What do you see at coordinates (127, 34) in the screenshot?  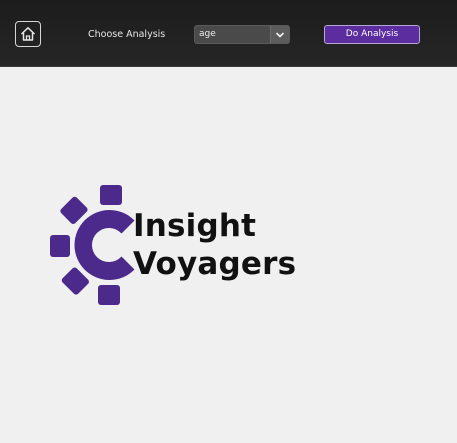 I see `choose-analysis-label: Choose Analysis` at bounding box center [127, 34].